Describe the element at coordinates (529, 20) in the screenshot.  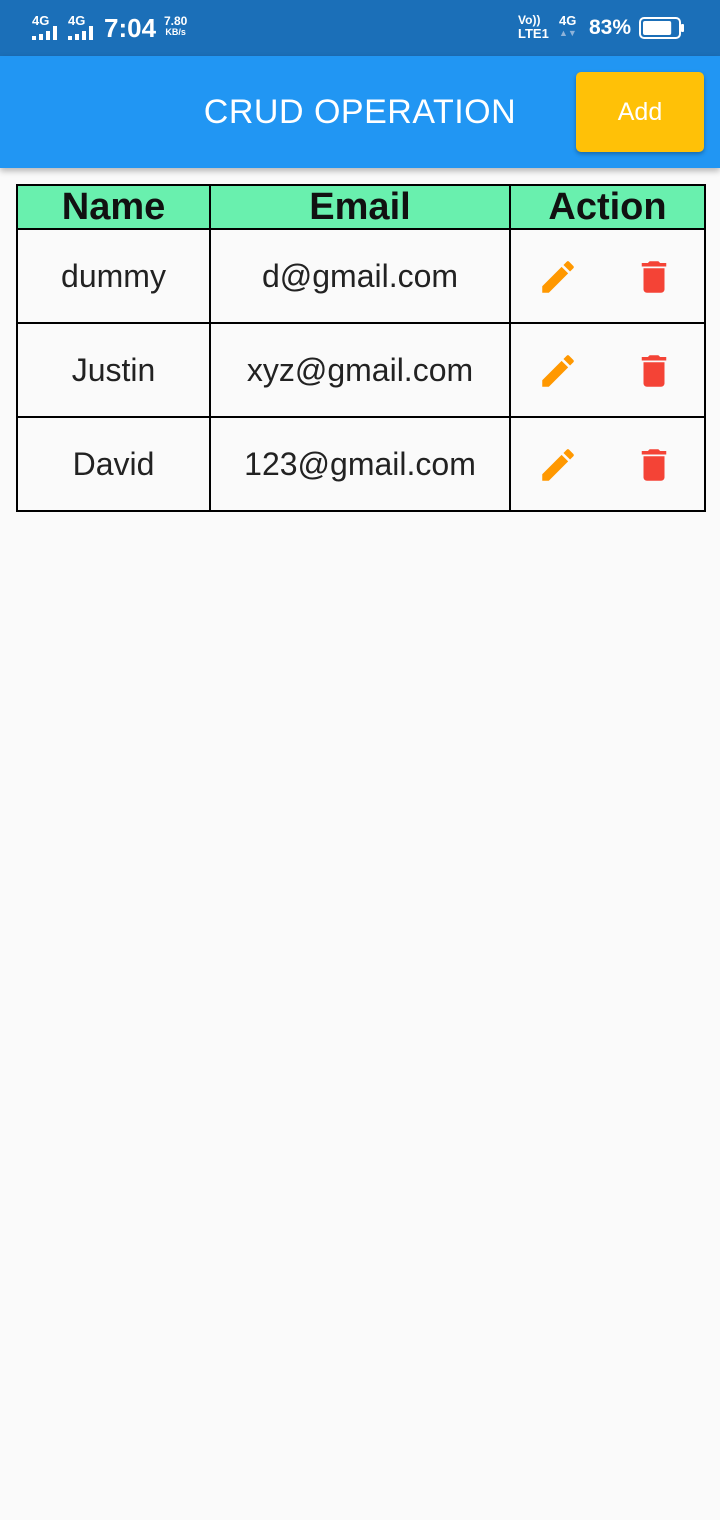
I see `volte-label: Vo))` at that location.